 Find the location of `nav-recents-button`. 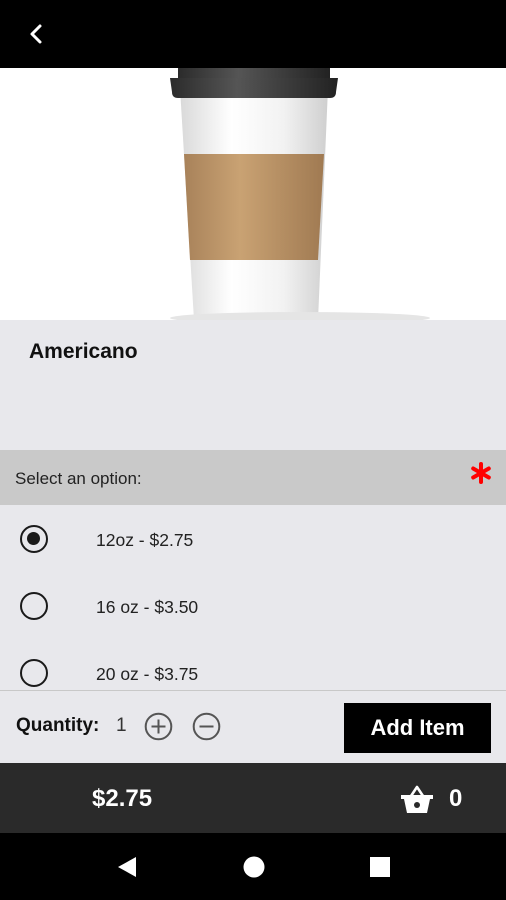

nav-recents-button is located at coordinates (380, 867).